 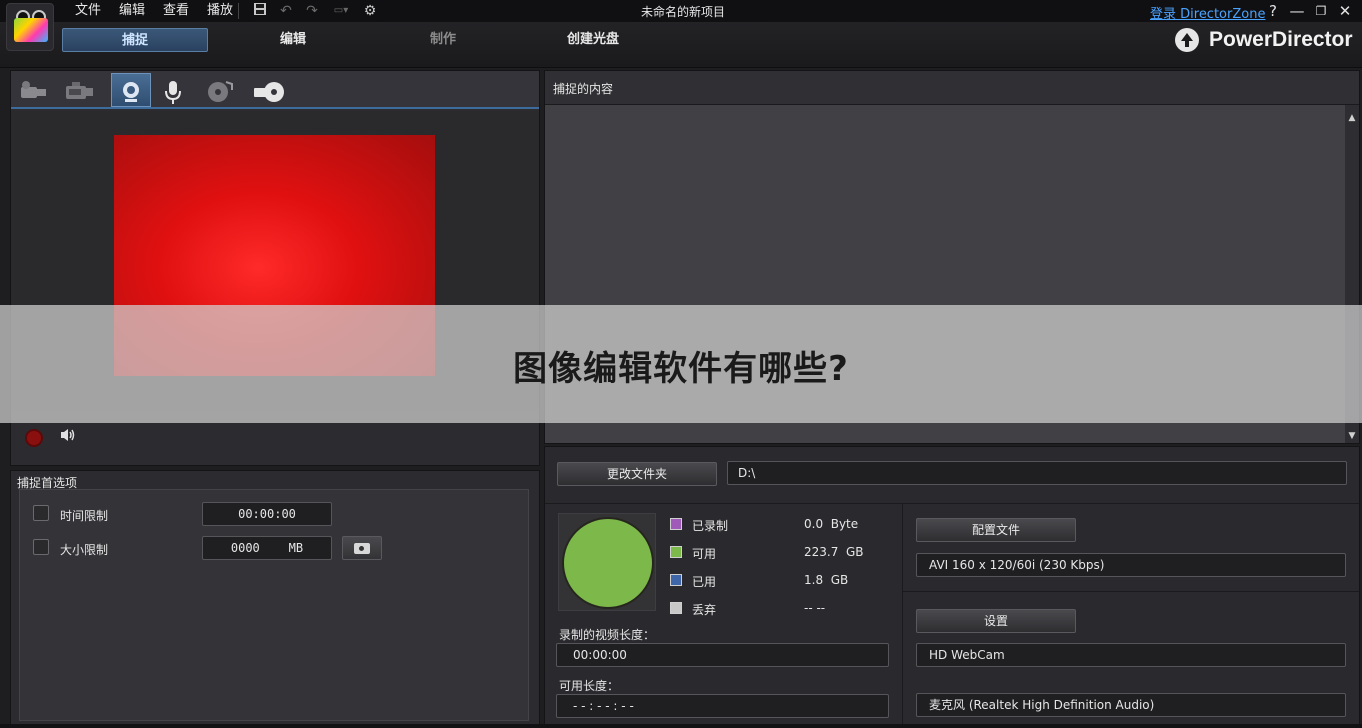 I want to click on mode-bar: 捕捉 编辑 制作 创建光盘 PowerDirector, so click(x=681, y=45).